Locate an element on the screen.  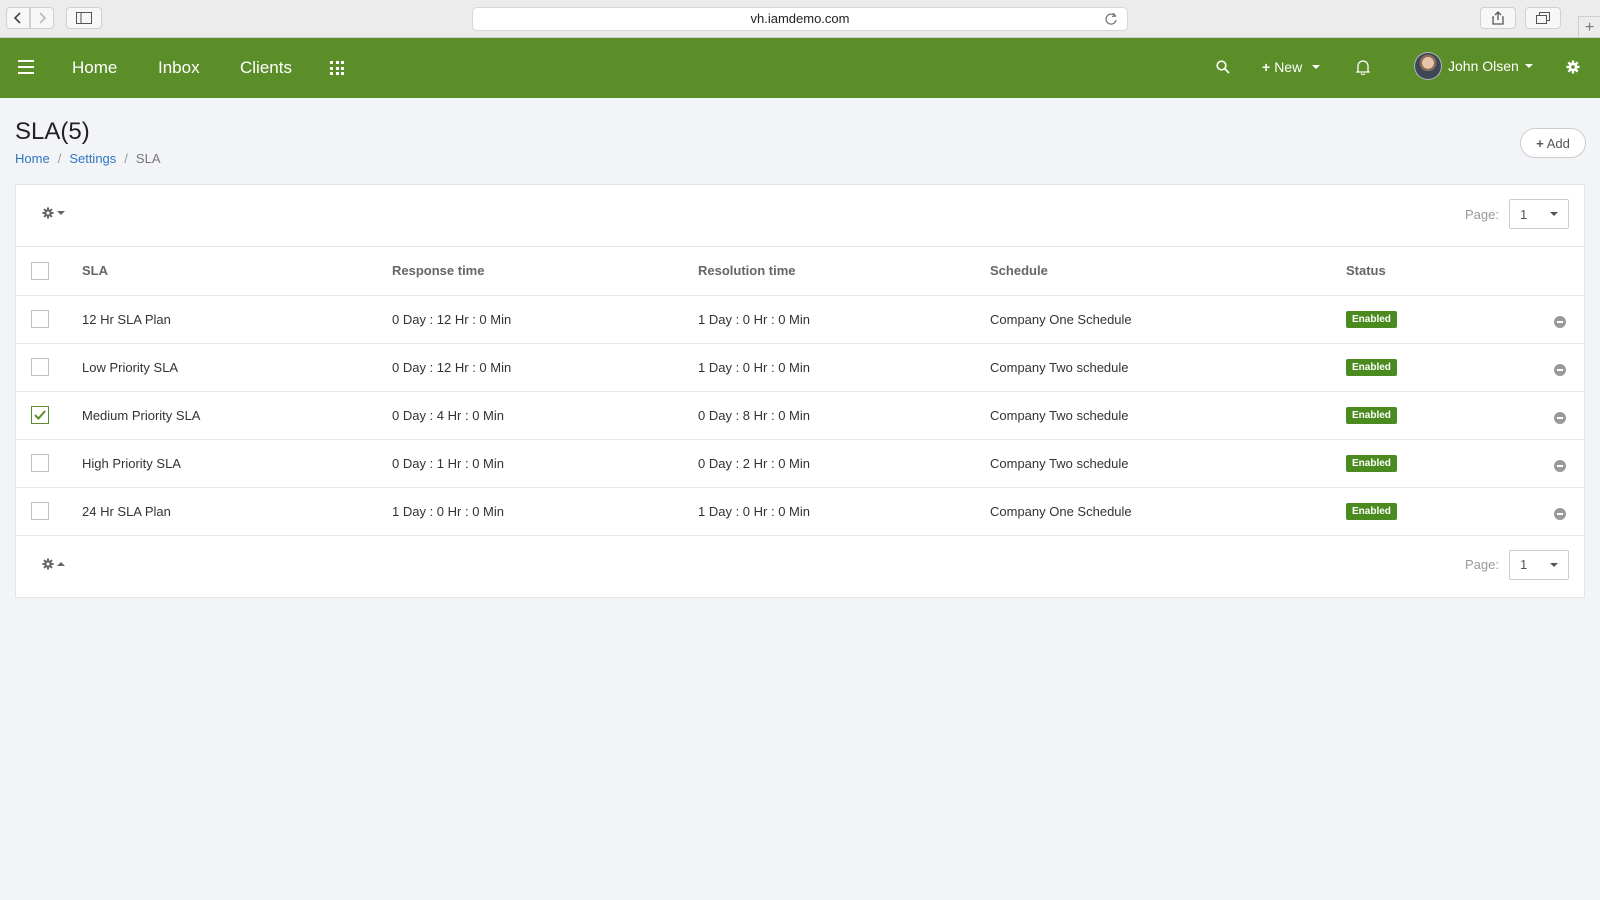
address-url: vh.iamdemo.com is located at coordinates (800, 18).